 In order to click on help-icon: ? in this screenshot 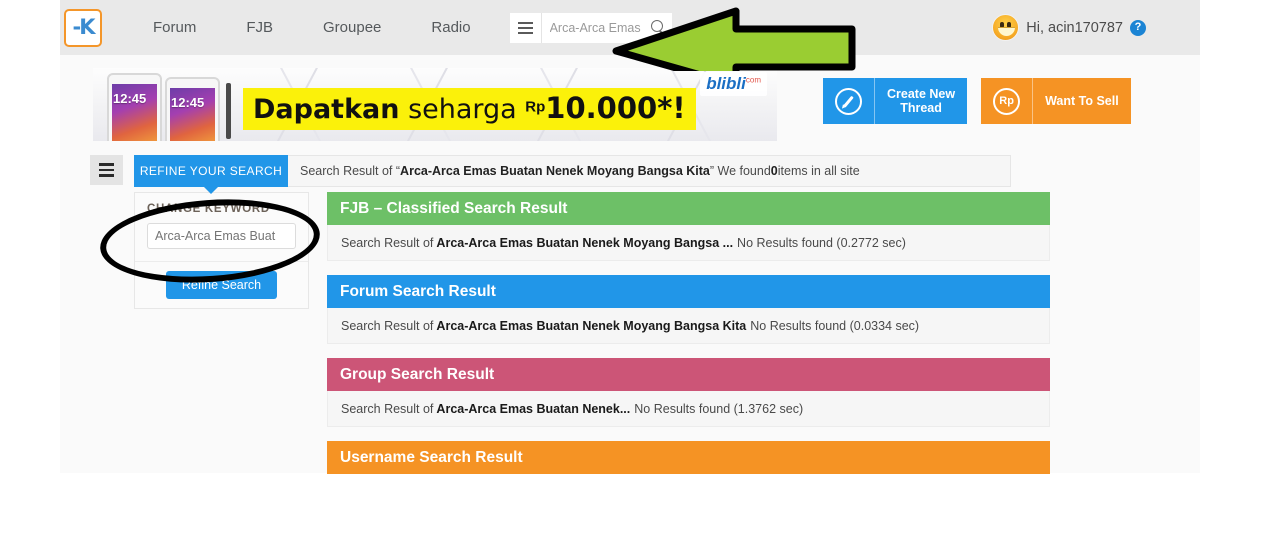, I will do `click(1138, 27)`.